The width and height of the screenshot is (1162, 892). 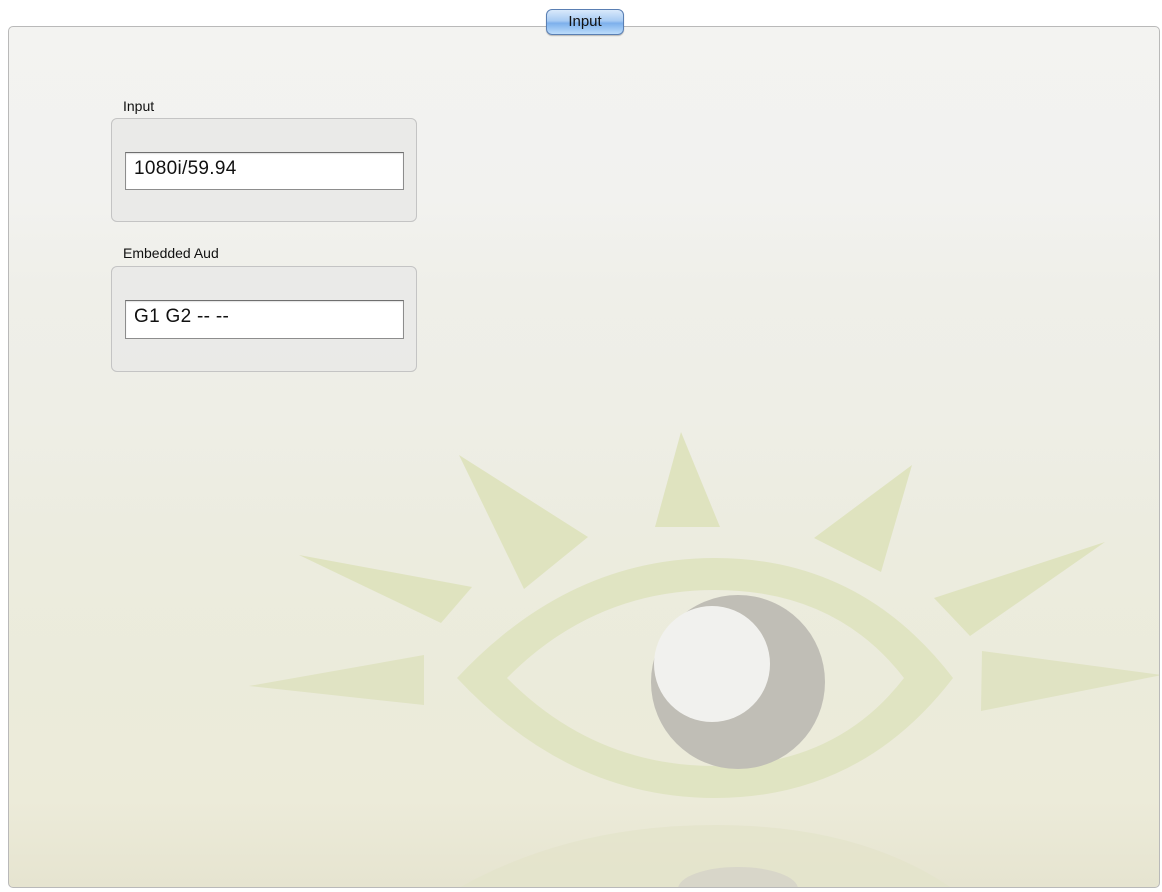 I want to click on watermark-pupil-highlight, so click(x=712, y=664).